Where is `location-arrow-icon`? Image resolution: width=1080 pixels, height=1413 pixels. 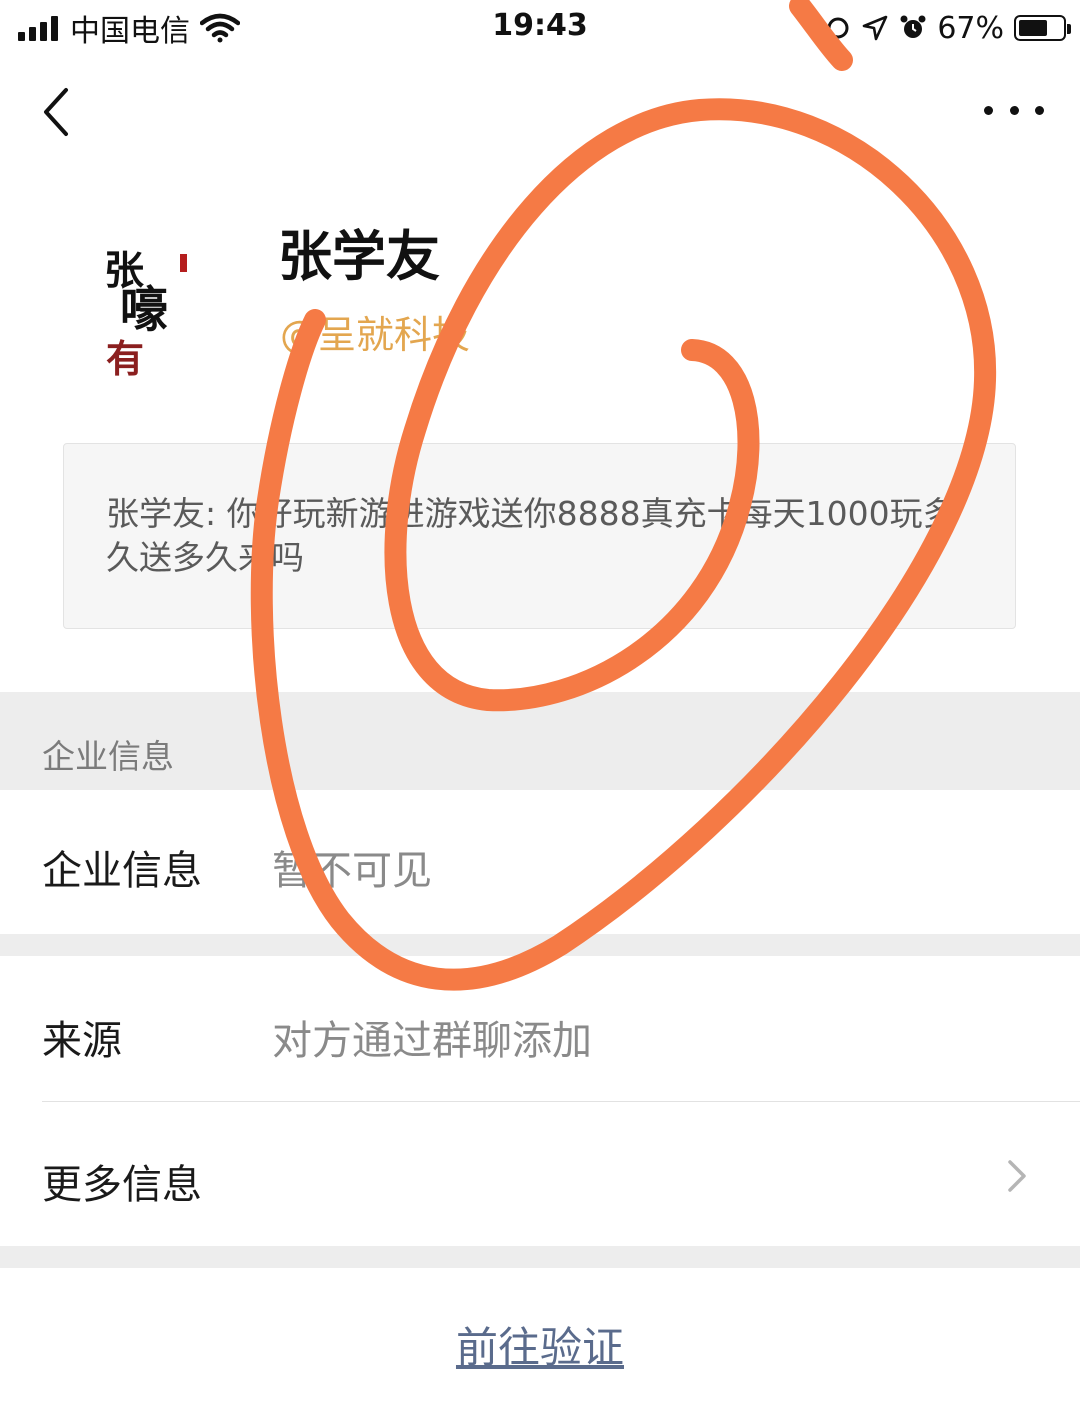 location-arrow-icon is located at coordinates (875, 28).